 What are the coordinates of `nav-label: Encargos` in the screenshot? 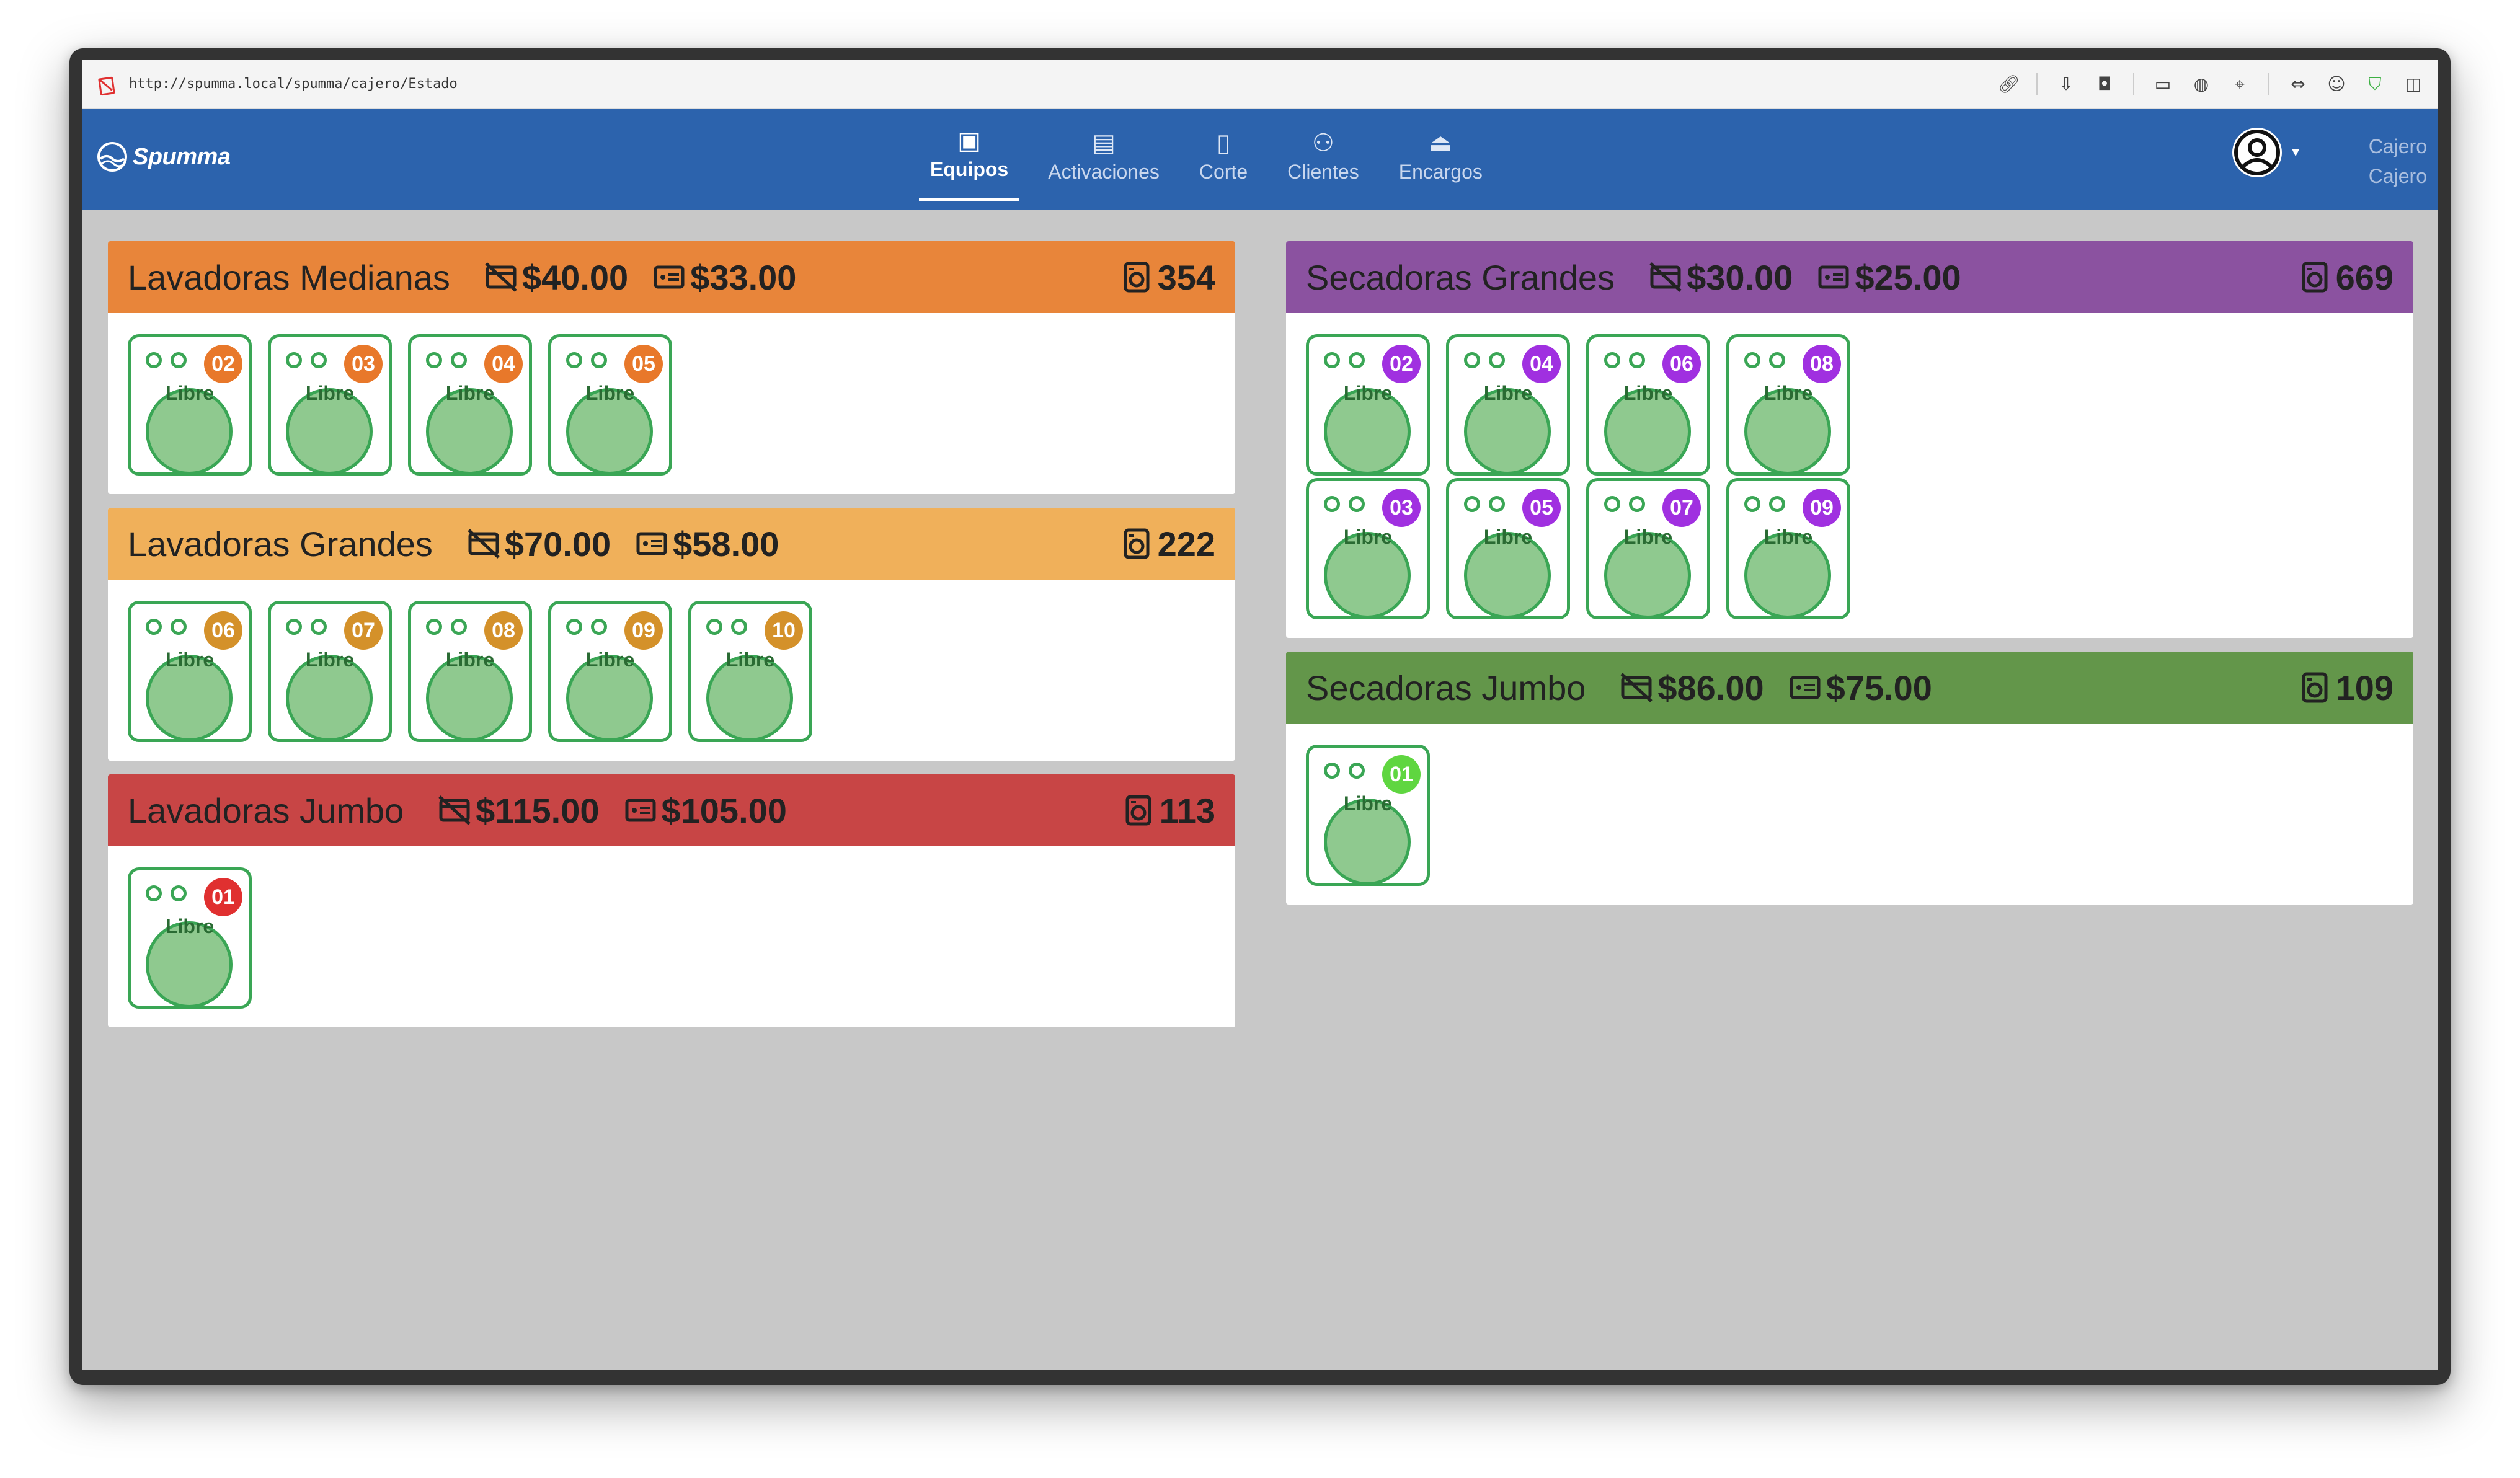 It's located at (1440, 171).